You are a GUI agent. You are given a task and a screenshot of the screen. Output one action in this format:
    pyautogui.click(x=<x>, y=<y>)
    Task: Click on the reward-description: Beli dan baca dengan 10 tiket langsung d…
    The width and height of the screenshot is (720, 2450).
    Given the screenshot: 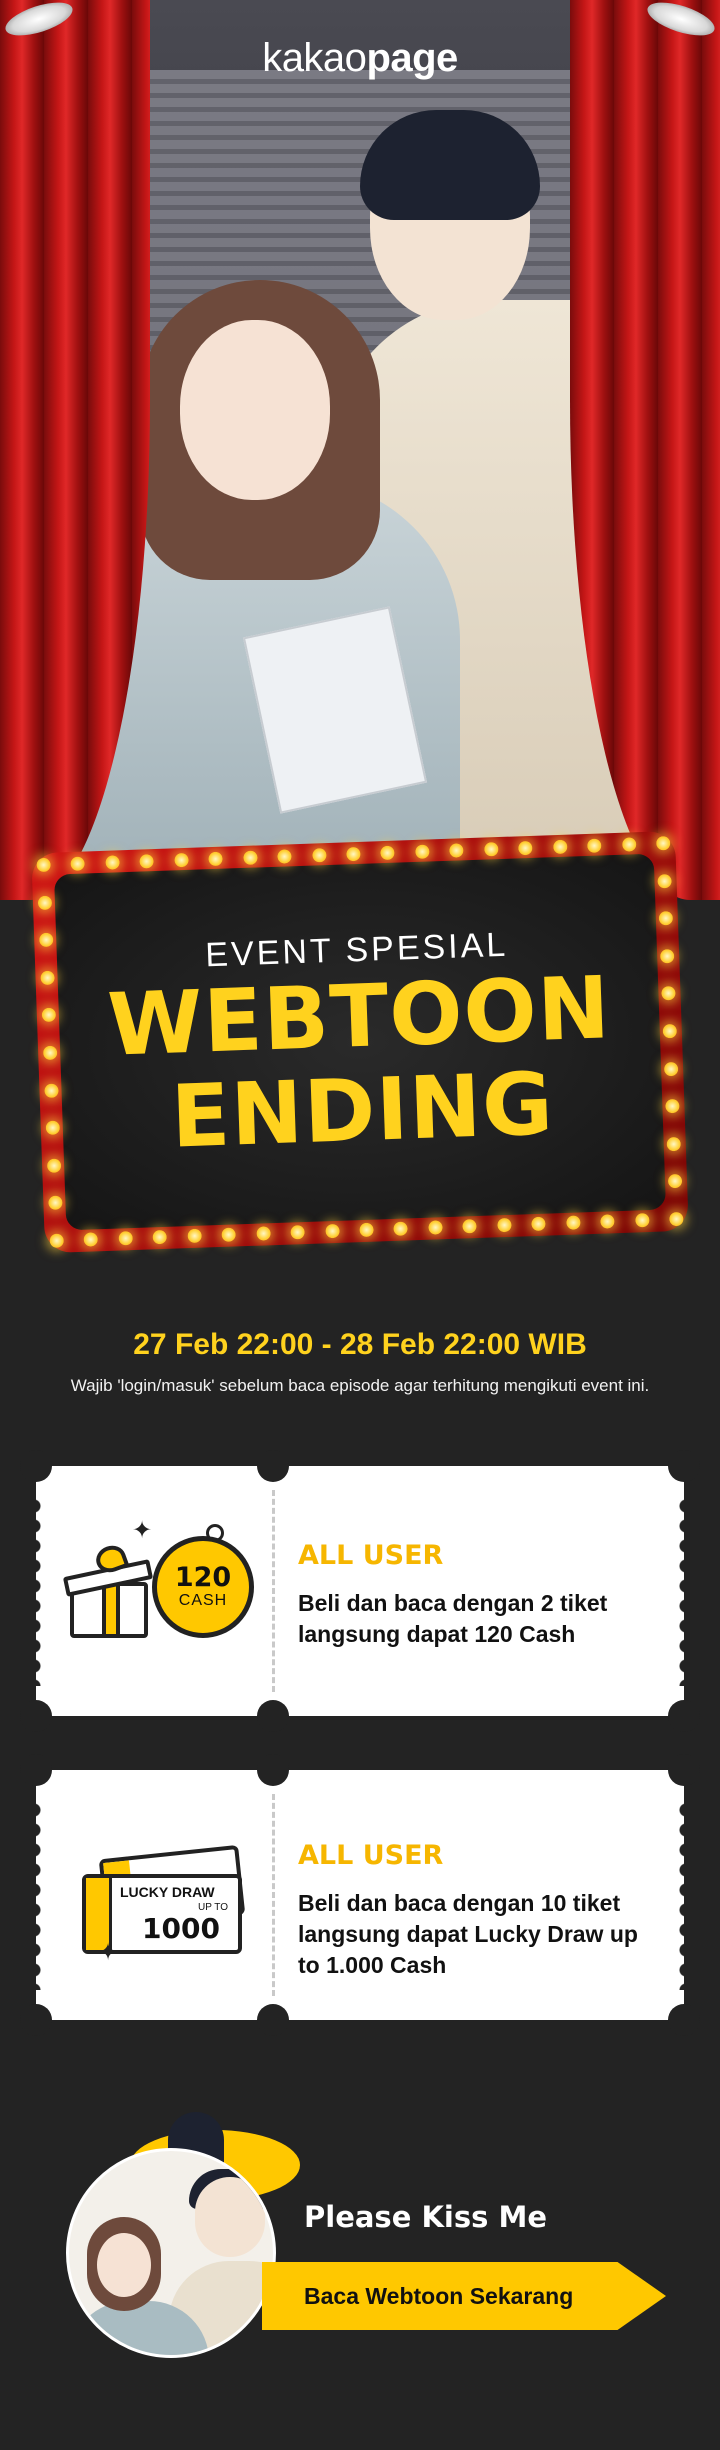 What is the action you would take?
    pyautogui.click(x=468, y=1934)
    